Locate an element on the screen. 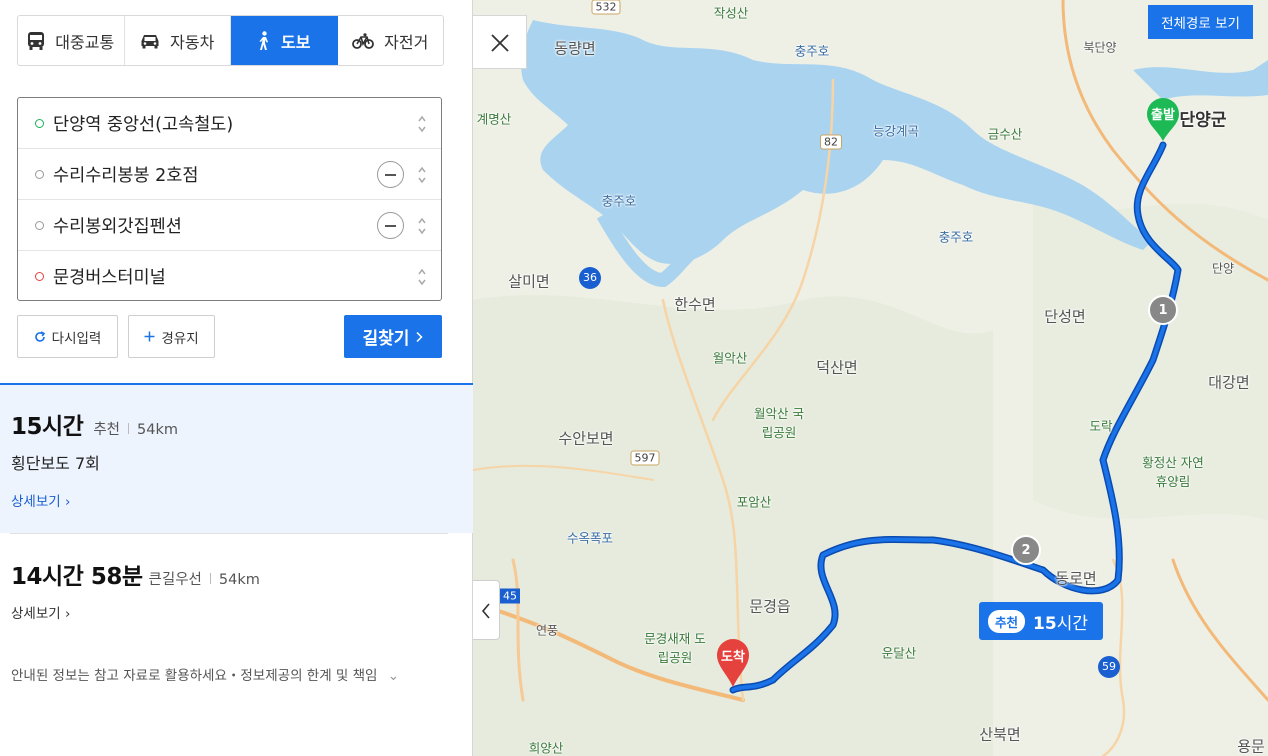  tab-transit: 대중교통 is located at coordinates (71, 40).